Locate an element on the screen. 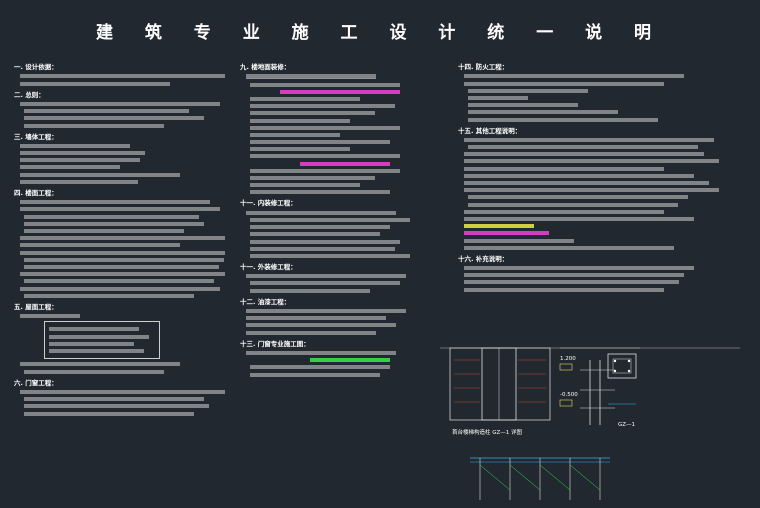  table-box is located at coordinates (102, 340).